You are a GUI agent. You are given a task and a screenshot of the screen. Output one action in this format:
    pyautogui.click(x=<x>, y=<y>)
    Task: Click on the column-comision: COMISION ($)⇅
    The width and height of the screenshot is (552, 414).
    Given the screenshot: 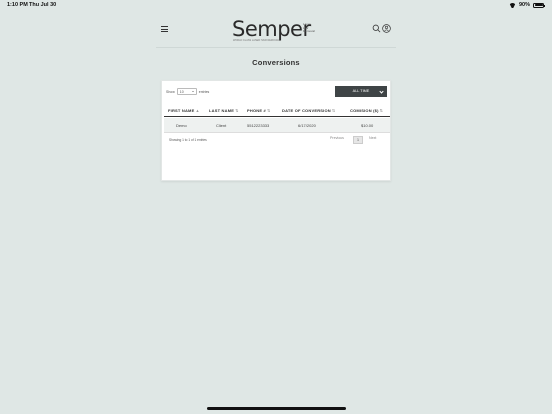 What is the action you would take?
    pyautogui.click(x=366, y=110)
    